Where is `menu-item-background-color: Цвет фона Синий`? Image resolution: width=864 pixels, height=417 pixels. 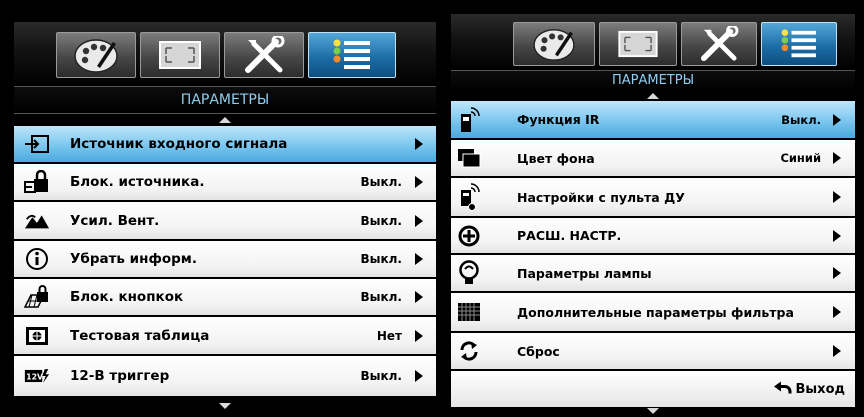
menu-item-background-color: Цвет фона Синий is located at coordinates (653, 159).